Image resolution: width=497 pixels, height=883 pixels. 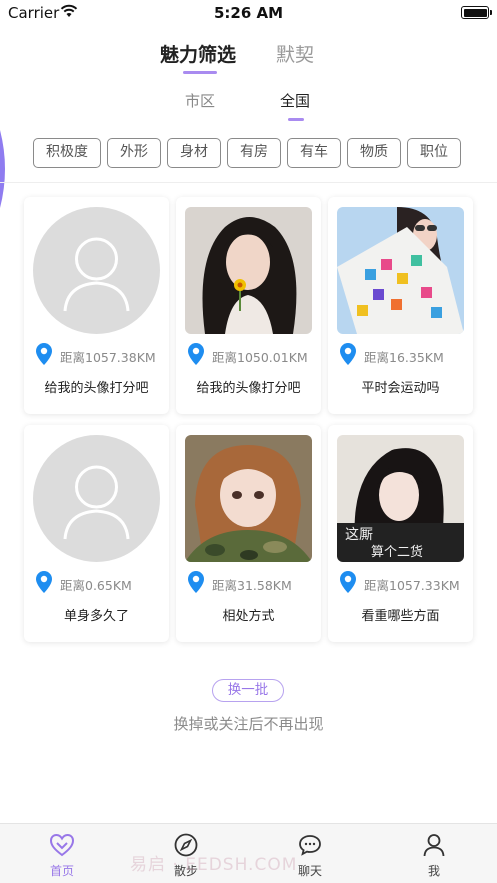 I want to click on distance-row: 距离1057.38KM, so click(x=101, y=354).